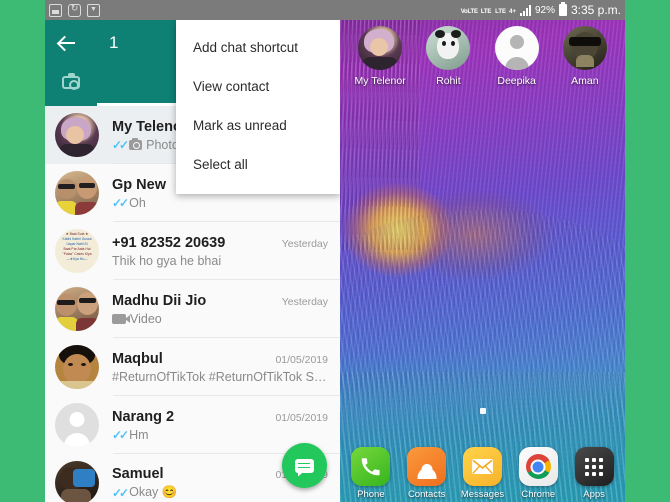 The image size is (670, 502). I want to click on chat-preview: Video, so click(146, 318).